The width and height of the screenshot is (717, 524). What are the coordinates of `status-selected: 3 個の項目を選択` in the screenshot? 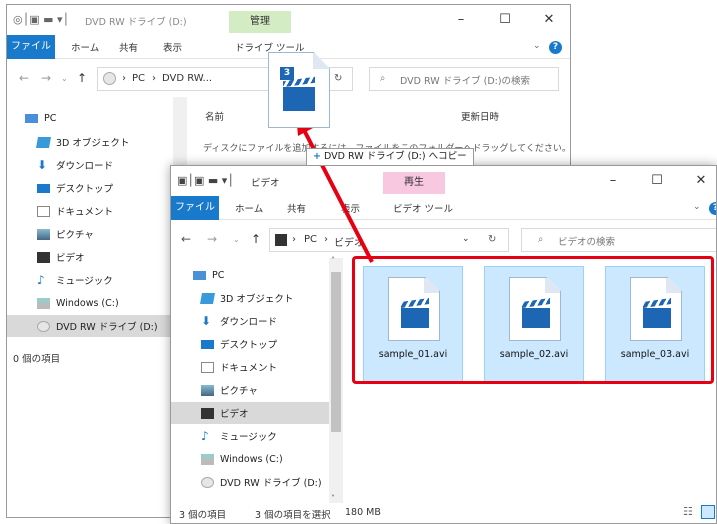 It's located at (293, 515).